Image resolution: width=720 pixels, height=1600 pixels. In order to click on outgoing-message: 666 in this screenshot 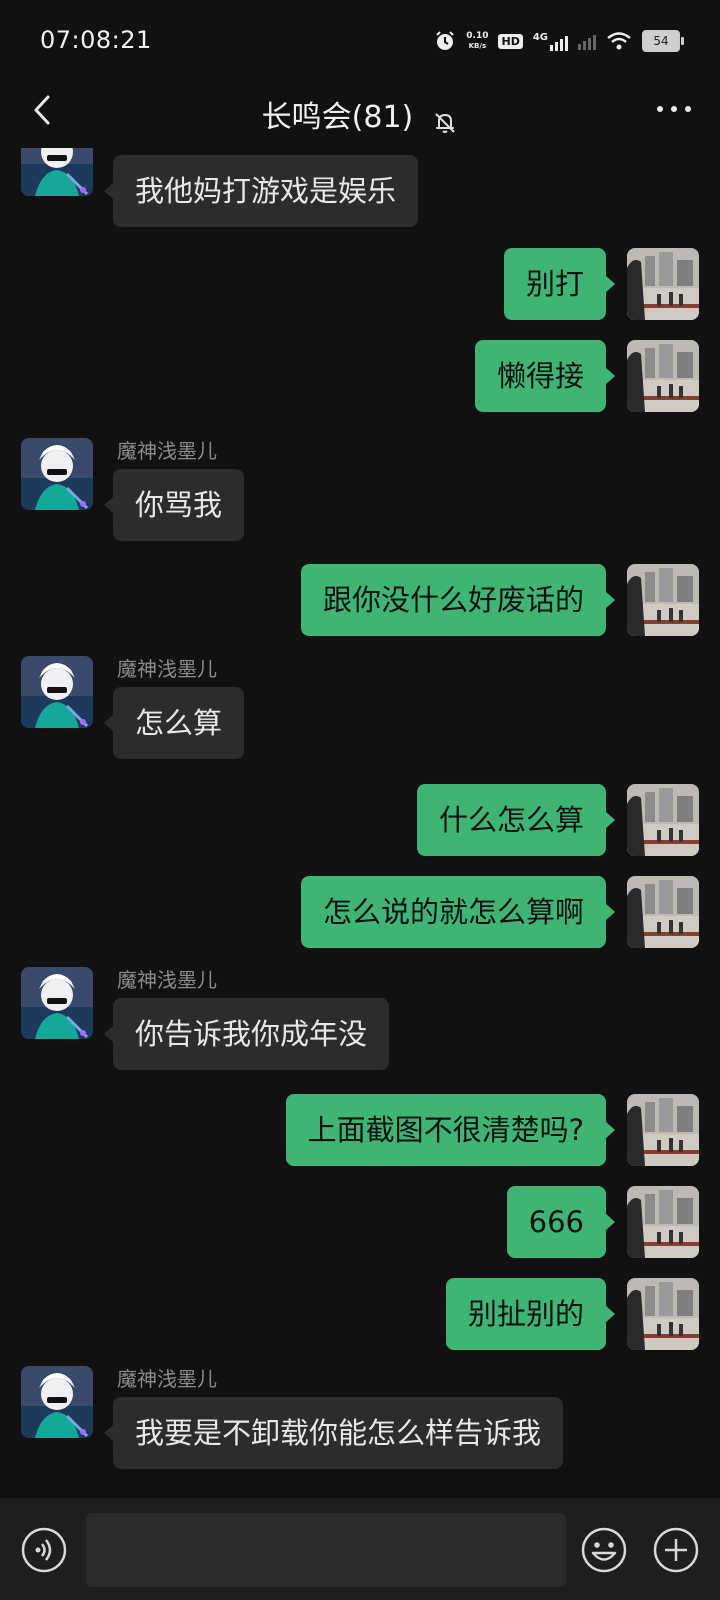, I will do `click(360, 1222)`.